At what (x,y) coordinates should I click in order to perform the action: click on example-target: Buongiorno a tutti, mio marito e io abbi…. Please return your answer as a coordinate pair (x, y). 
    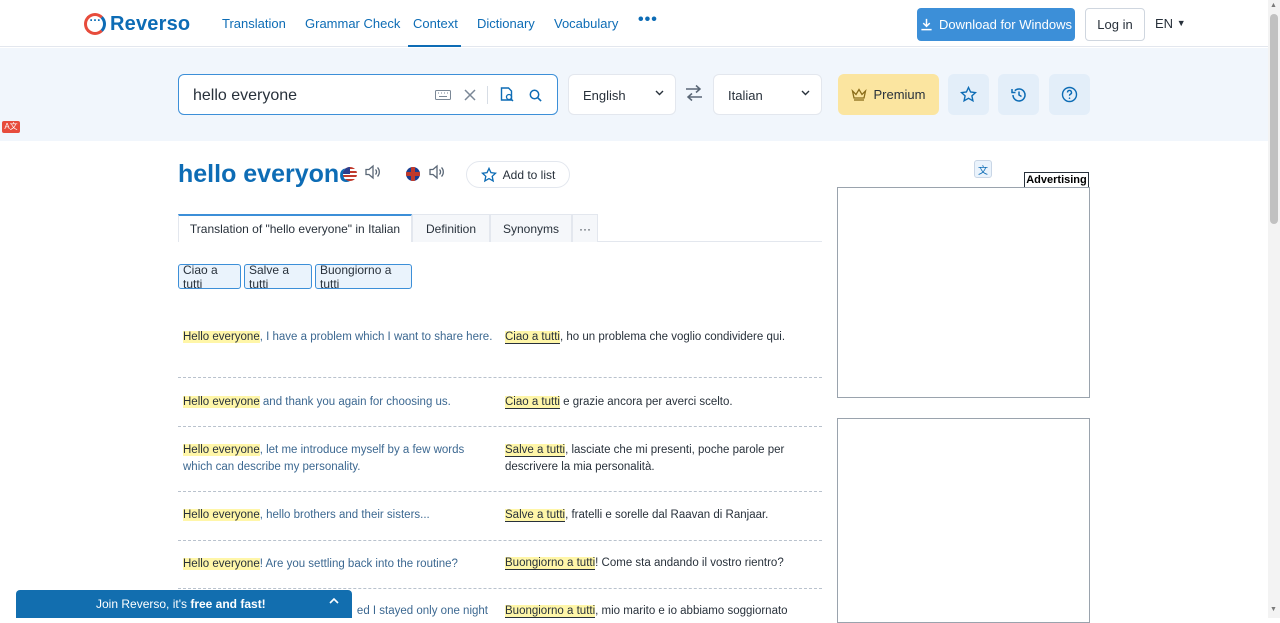
    Looking at the image, I should click on (661, 611).